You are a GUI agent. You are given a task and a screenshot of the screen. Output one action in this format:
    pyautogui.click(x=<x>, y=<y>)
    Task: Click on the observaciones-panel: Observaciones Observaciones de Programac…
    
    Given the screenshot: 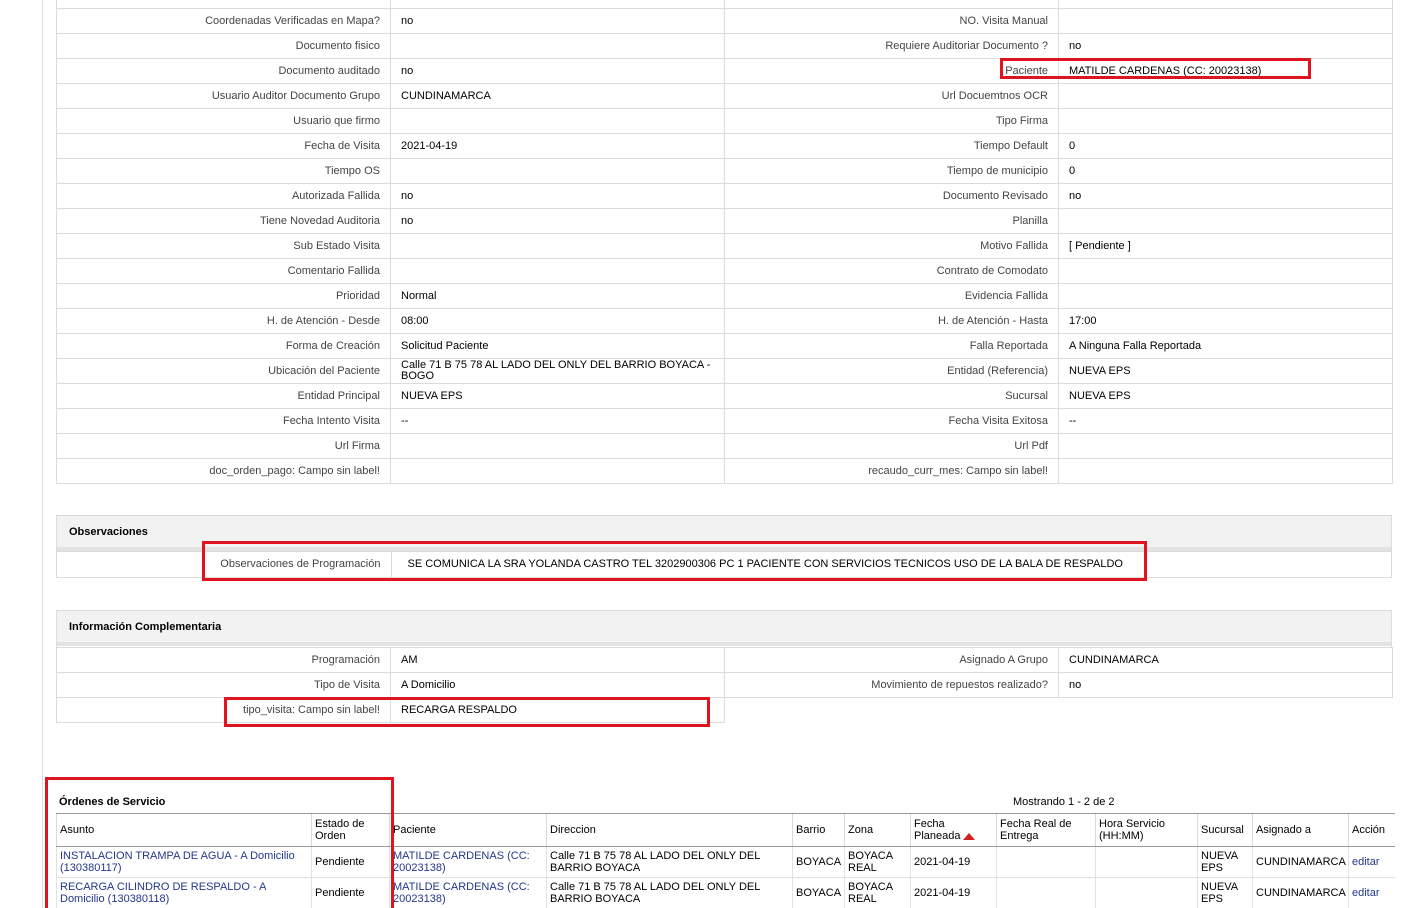 What is the action you would take?
    pyautogui.click(x=724, y=546)
    